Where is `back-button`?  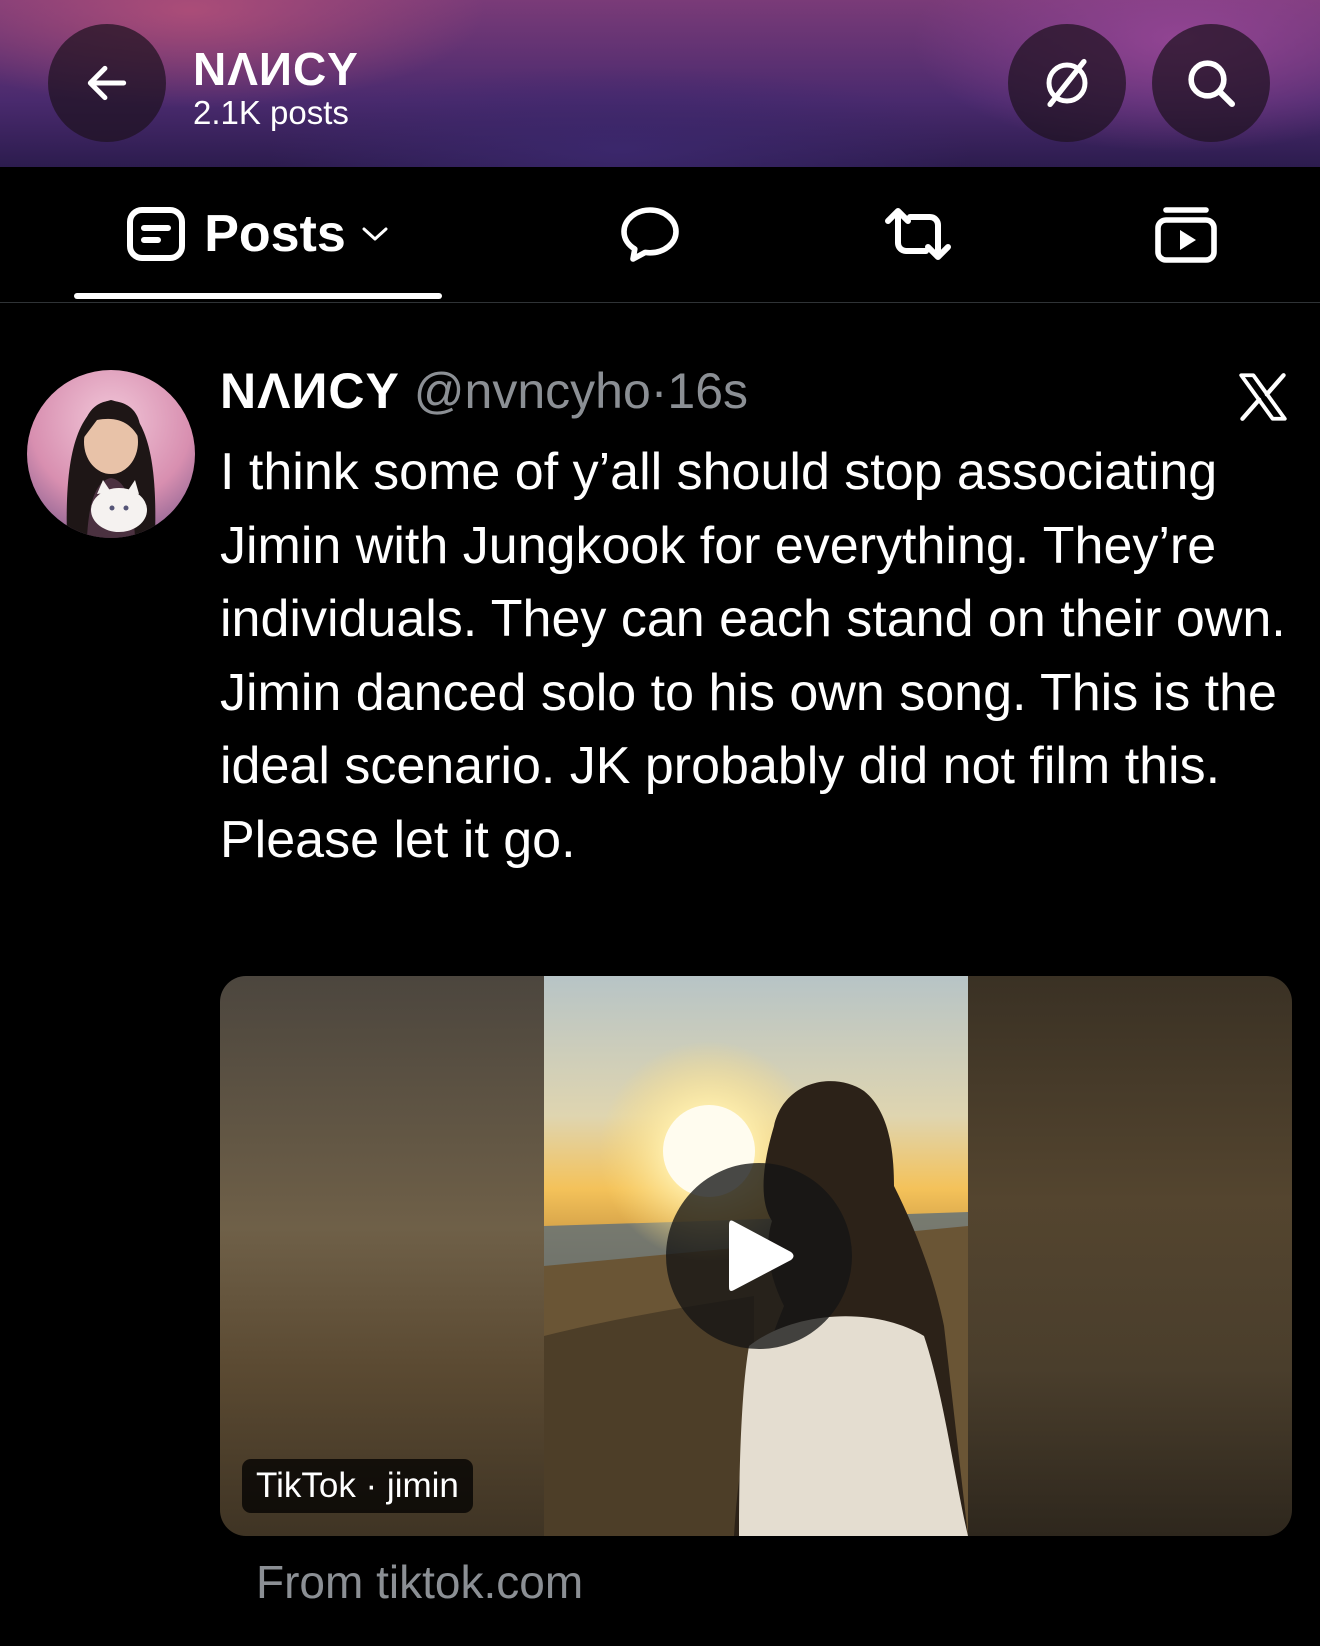 back-button is located at coordinates (107, 83).